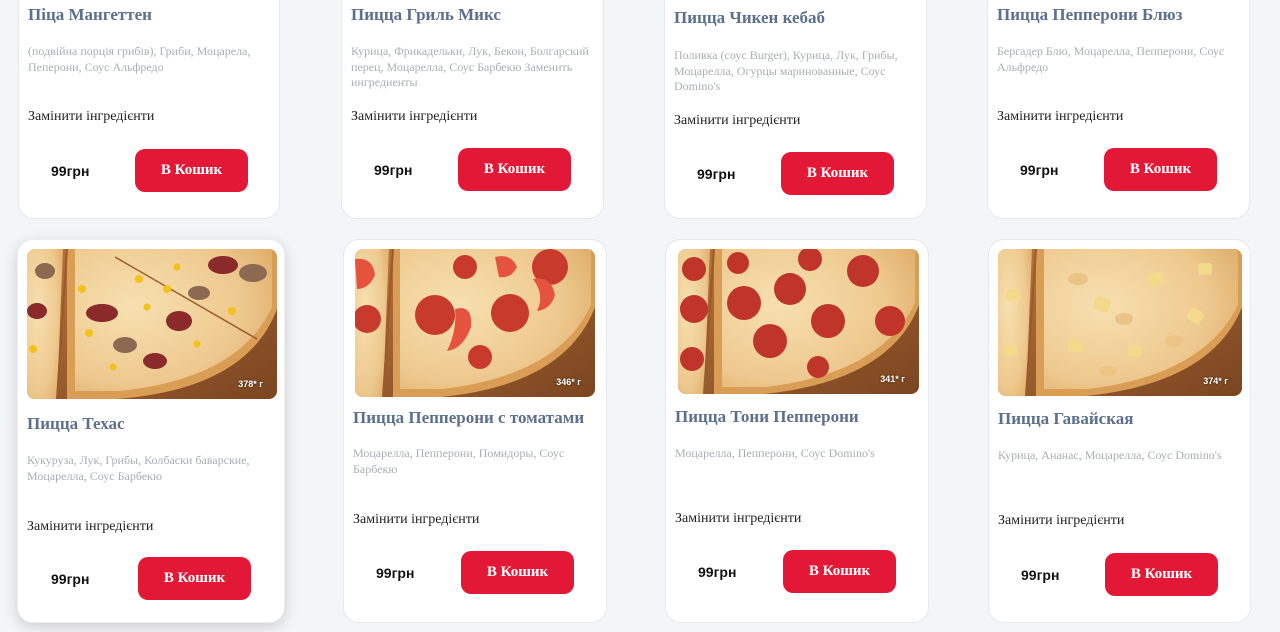 This screenshot has width=1280, height=632. What do you see at coordinates (90, 14) in the screenshot?
I see `pizza-title: Піца Мангеттен` at bounding box center [90, 14].